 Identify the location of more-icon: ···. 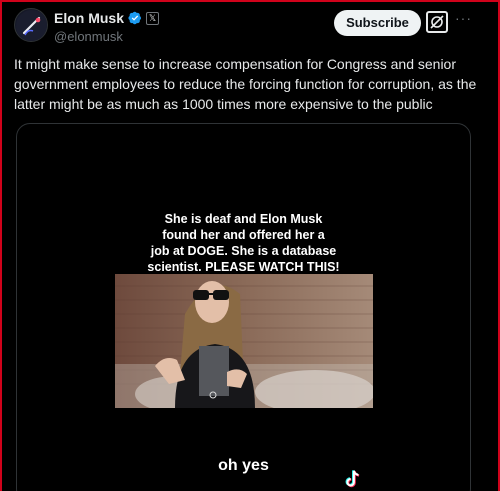
(463, 18).